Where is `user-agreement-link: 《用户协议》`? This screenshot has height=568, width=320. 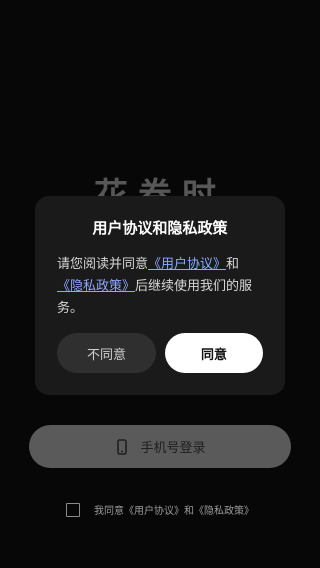 user-agreement-link: 《用户协议》 is located at coordinates (187, 264).